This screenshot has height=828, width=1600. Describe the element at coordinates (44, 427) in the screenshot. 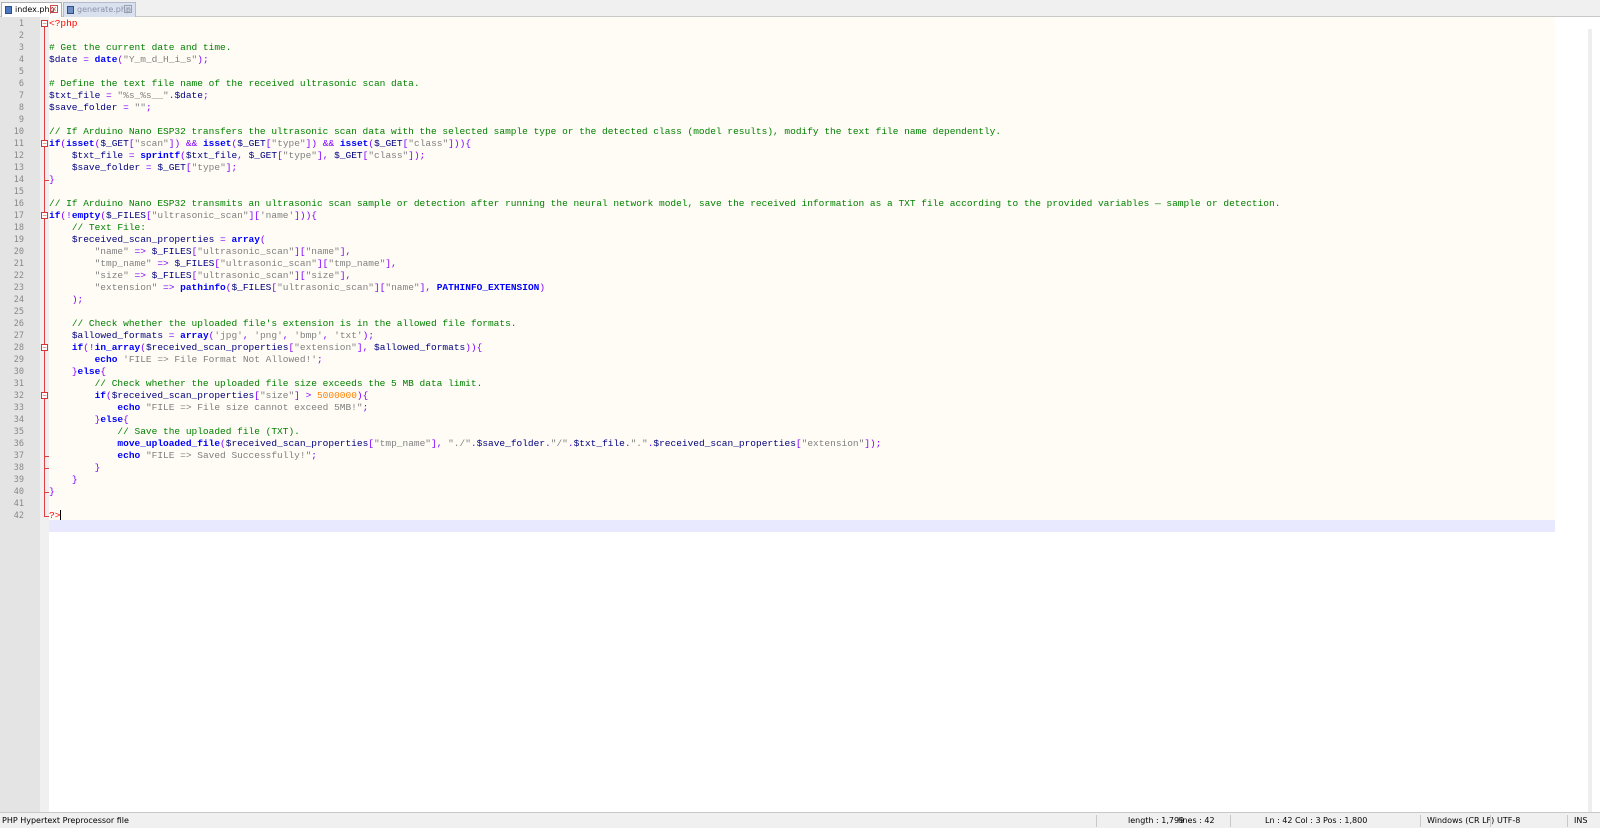

I see `fold-guide-line` at that location.